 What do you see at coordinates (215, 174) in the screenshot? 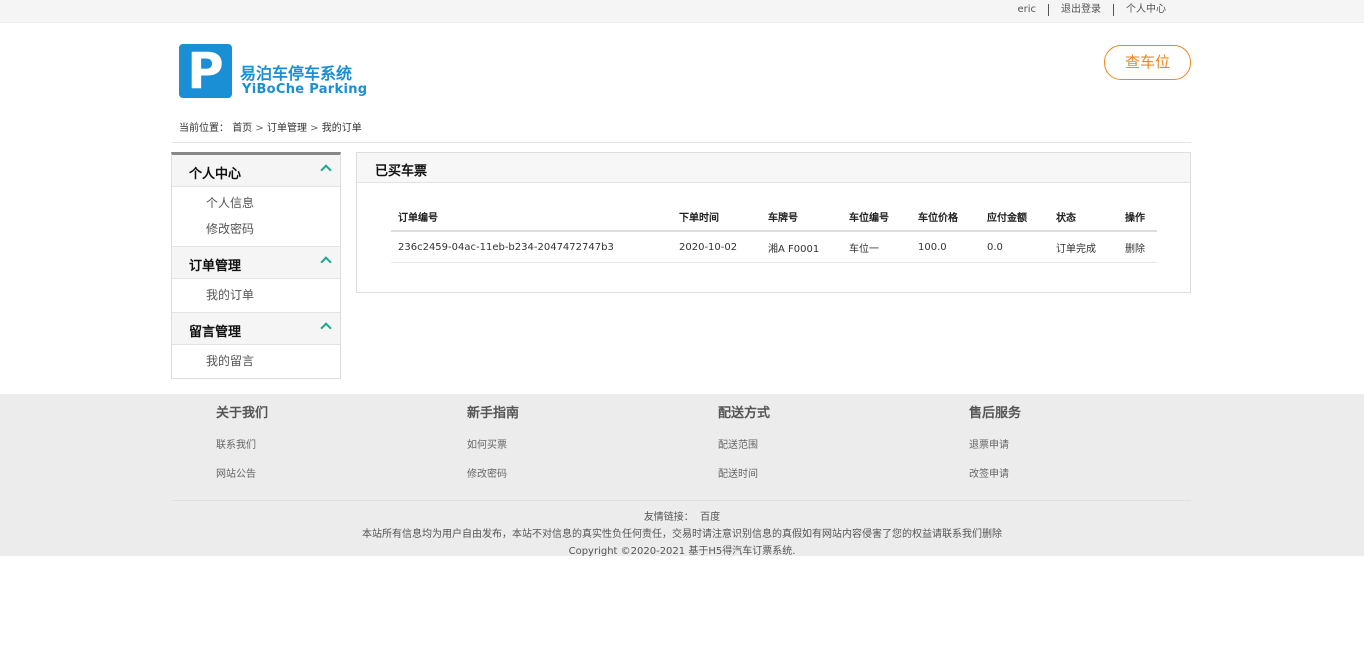
I see `sidebar-group-title: 个人中心` at bounding box center [215, 174].